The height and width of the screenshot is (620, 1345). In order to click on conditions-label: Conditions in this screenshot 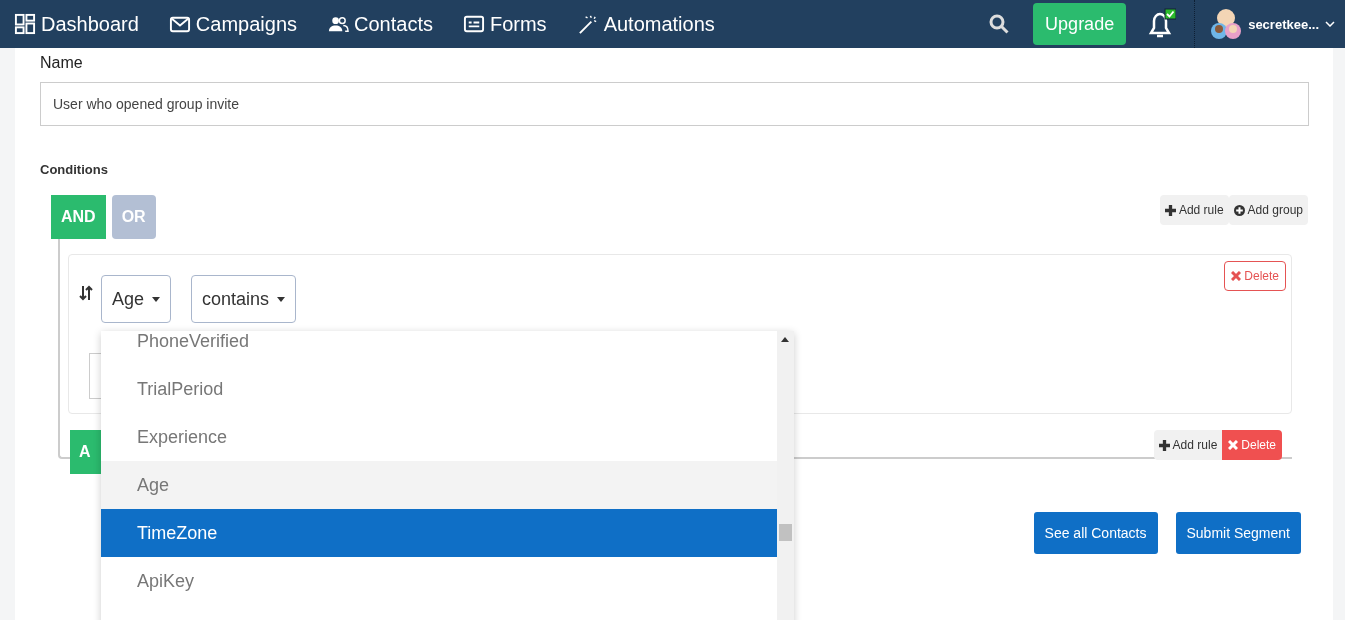, I will do `click(74, 169)`.